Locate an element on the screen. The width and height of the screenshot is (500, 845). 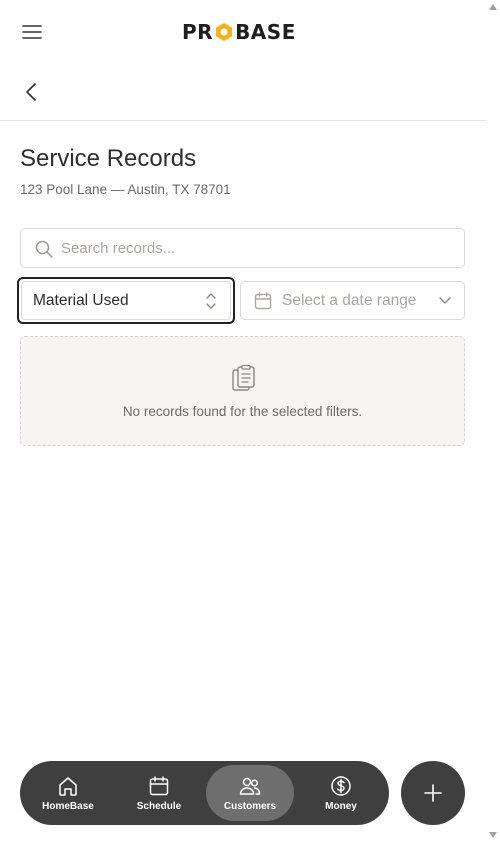
nav-label-homebase: HomeBase is located at coordinates (68, 806).